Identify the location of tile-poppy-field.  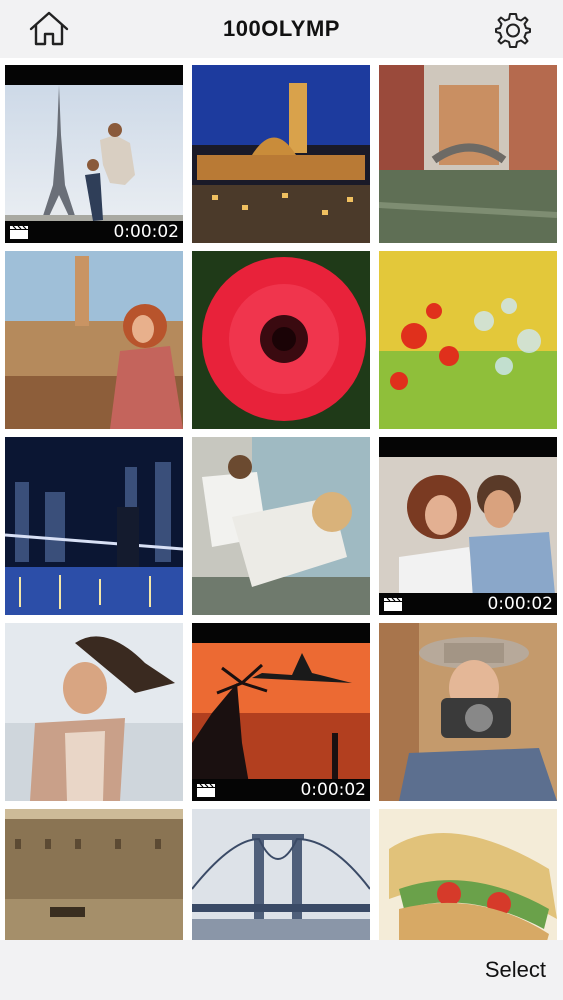
(468, 340).